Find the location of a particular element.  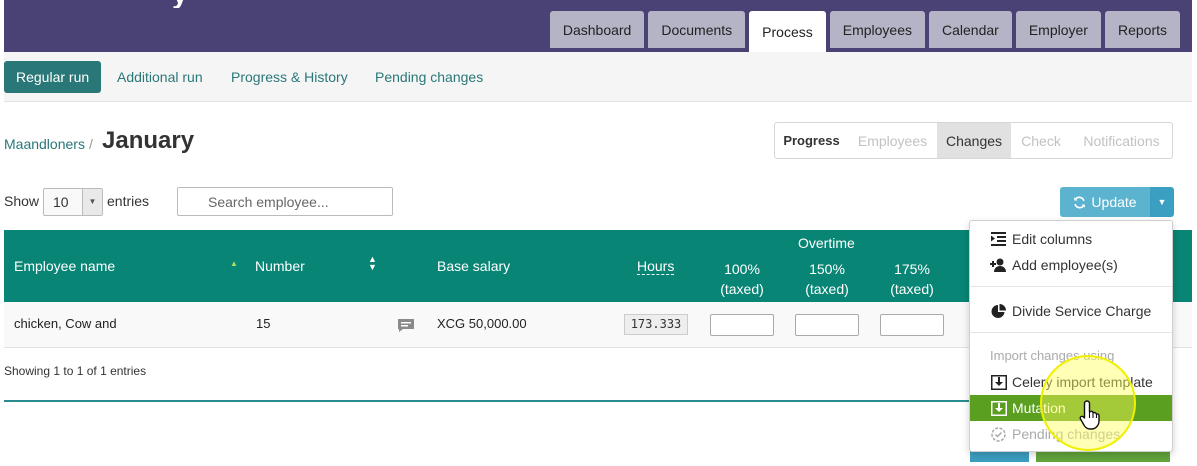

comment-icon is located at coordinates (406, 325).